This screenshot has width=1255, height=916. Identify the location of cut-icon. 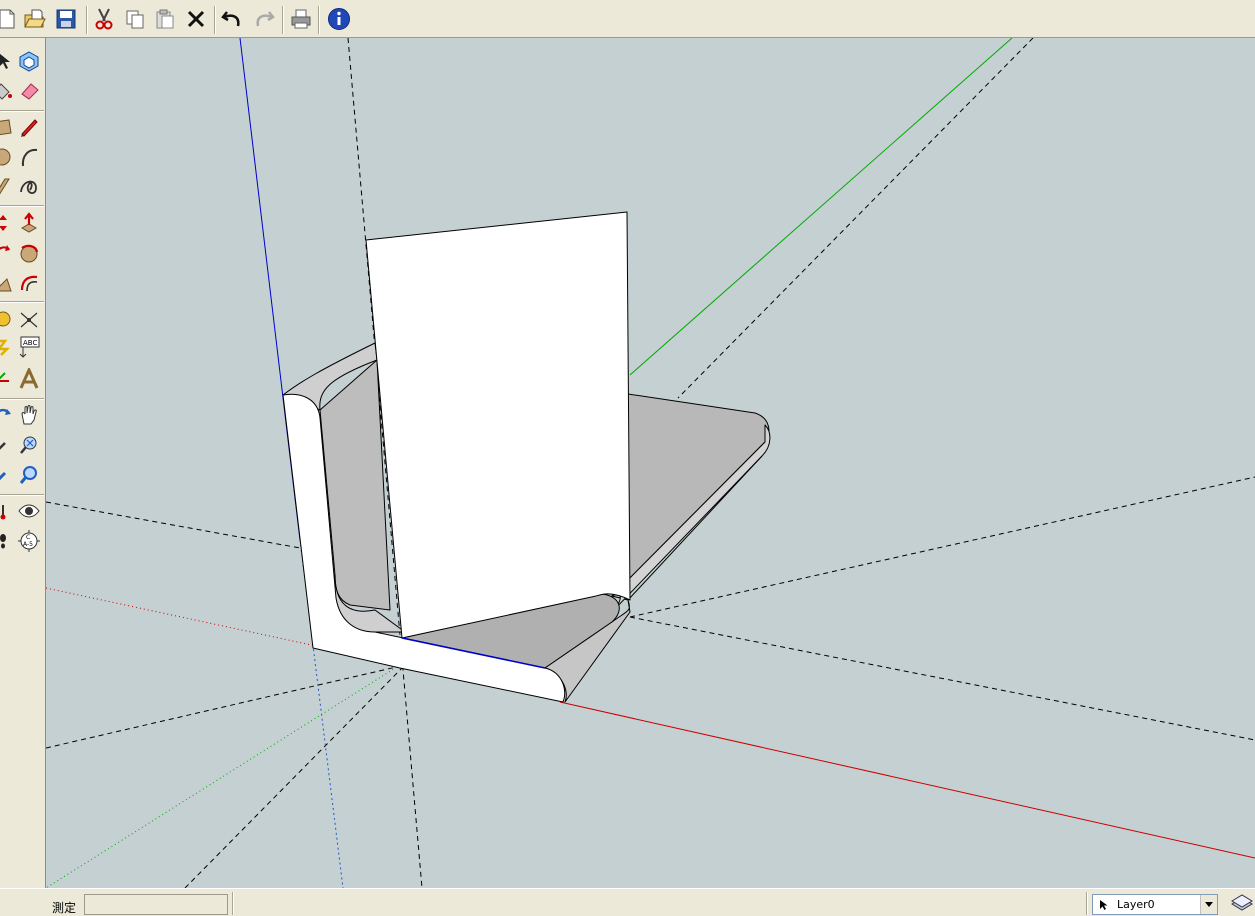
(104, 19).